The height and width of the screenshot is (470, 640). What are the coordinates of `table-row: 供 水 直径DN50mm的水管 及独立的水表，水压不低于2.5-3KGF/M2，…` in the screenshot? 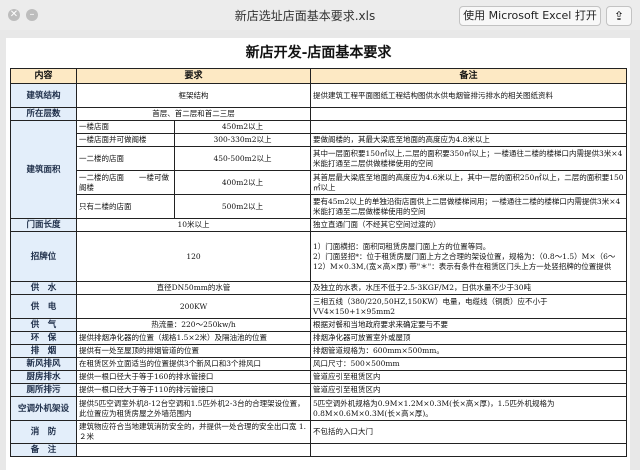 It's located at (318, 288).